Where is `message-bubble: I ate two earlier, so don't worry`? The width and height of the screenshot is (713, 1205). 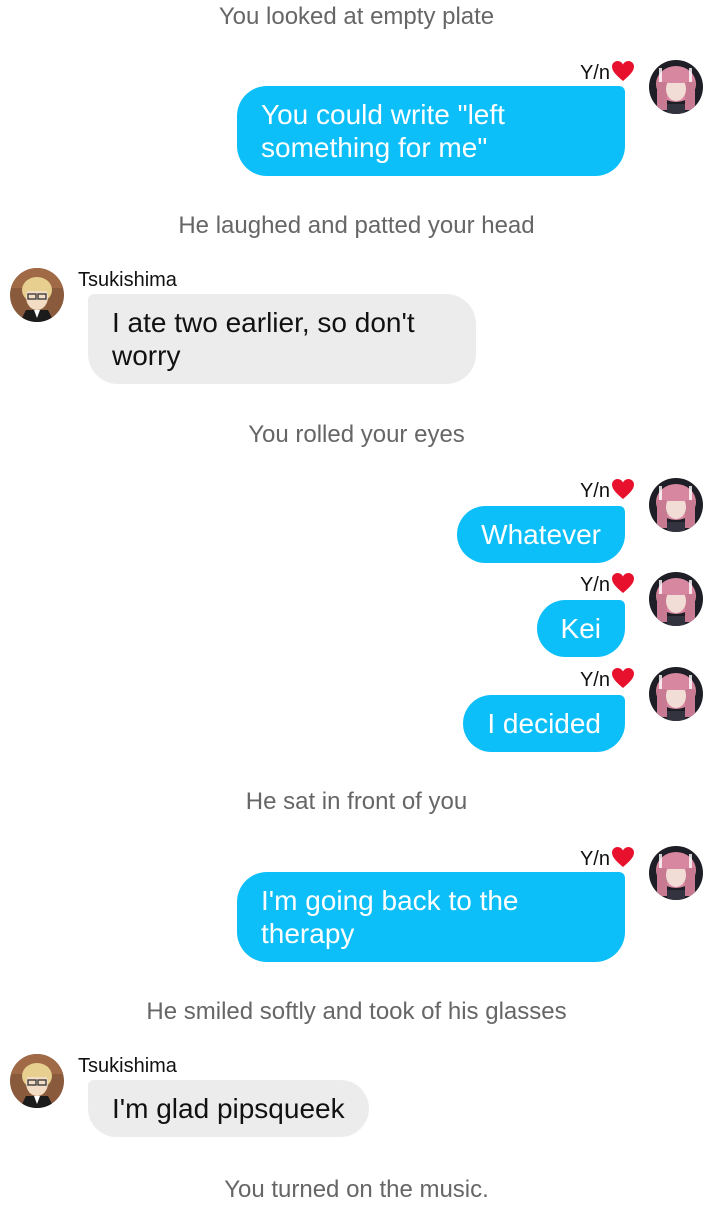 message-bubble: I ate two earlier, so don't worry is located at coordinates (282, 339).